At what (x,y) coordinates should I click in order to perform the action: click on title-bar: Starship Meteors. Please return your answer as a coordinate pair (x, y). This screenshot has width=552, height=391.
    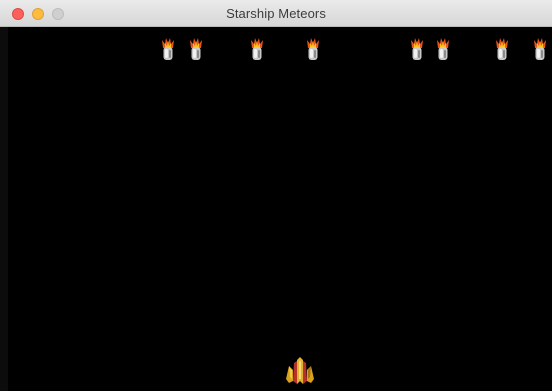
    Looking at the image, I should click on (276, 13).